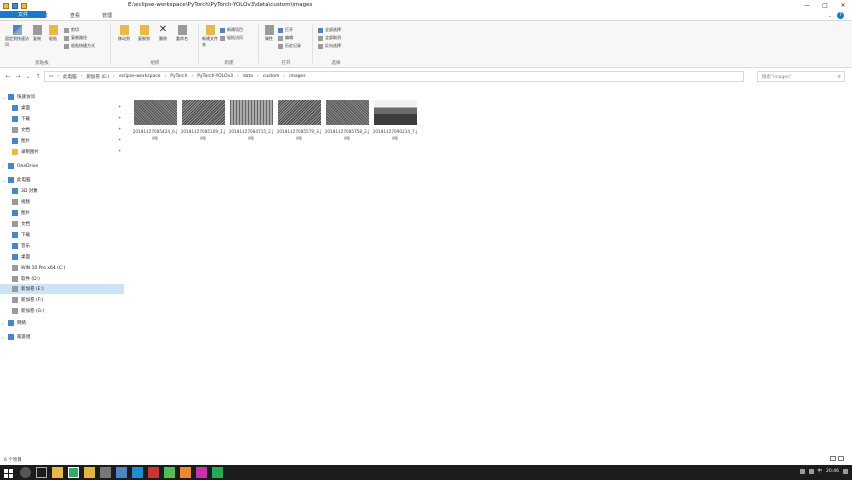 The width and height of the screenshot is (852, 480). Describe the element at coordinates (182, 33) in the screenshot. I see `rename-button: 重命名` at that location.